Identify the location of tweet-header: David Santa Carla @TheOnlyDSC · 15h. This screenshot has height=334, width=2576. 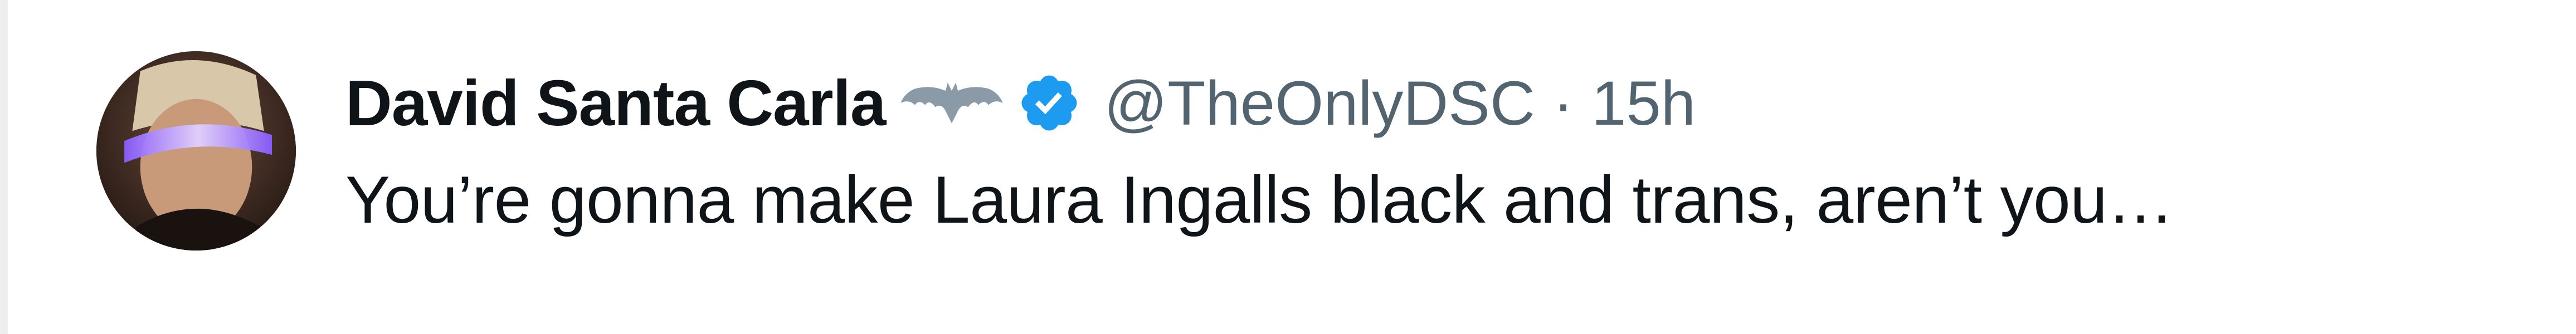
(1021, 103).